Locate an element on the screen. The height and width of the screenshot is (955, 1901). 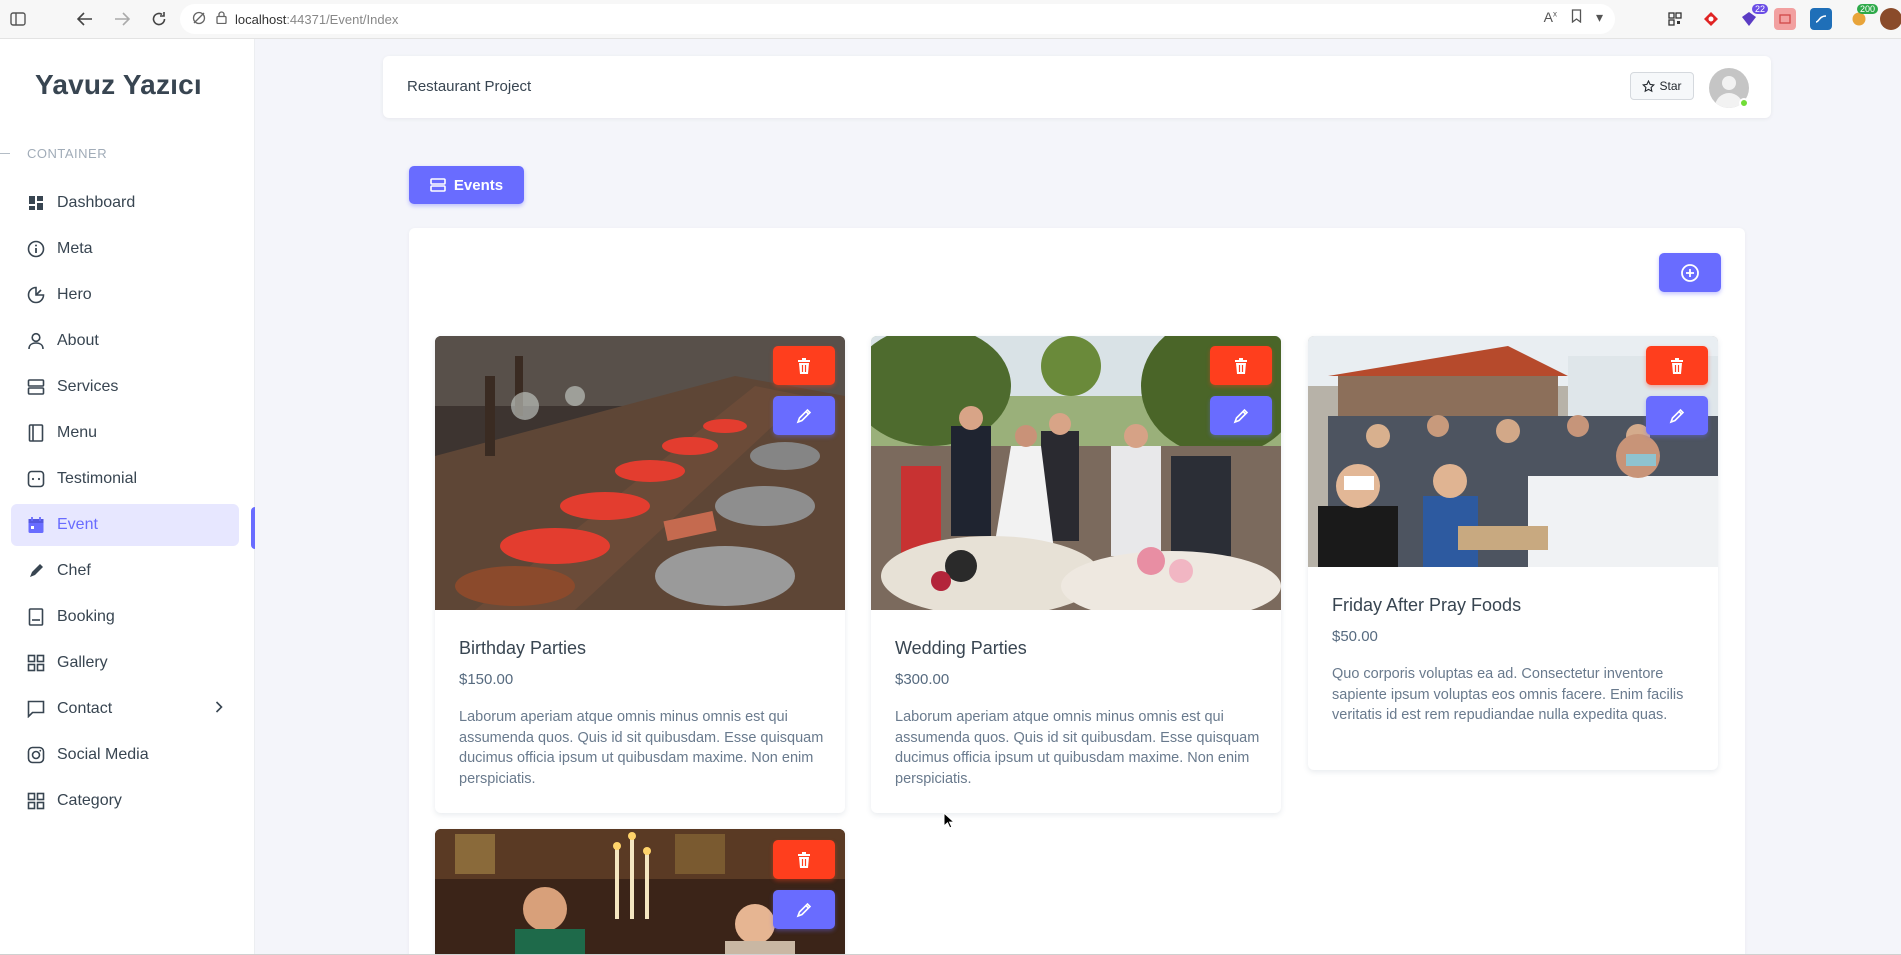
sidebar-item-booking: Booking is located at coordinates (125, 617).